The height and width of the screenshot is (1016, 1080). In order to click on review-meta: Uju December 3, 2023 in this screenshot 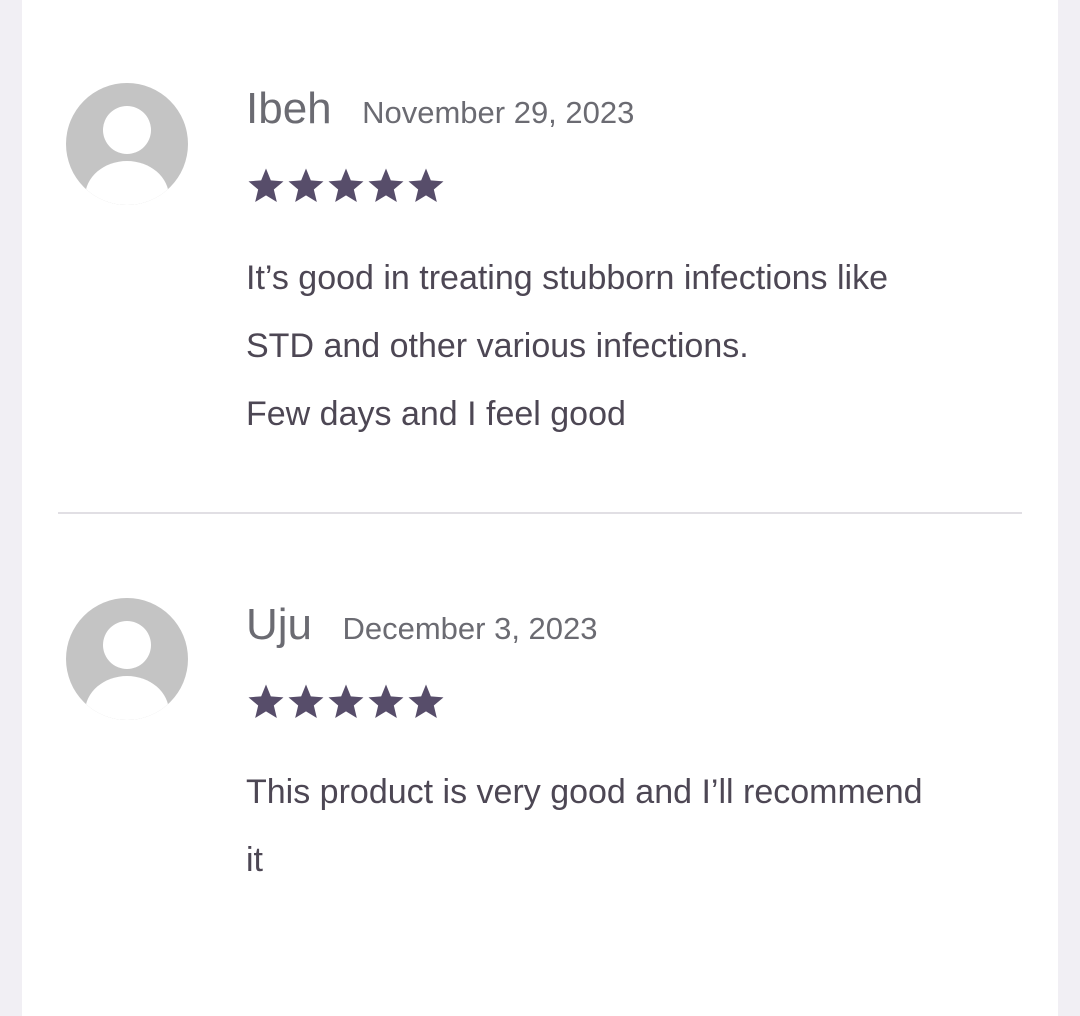, I will do `click(422, 625)`.